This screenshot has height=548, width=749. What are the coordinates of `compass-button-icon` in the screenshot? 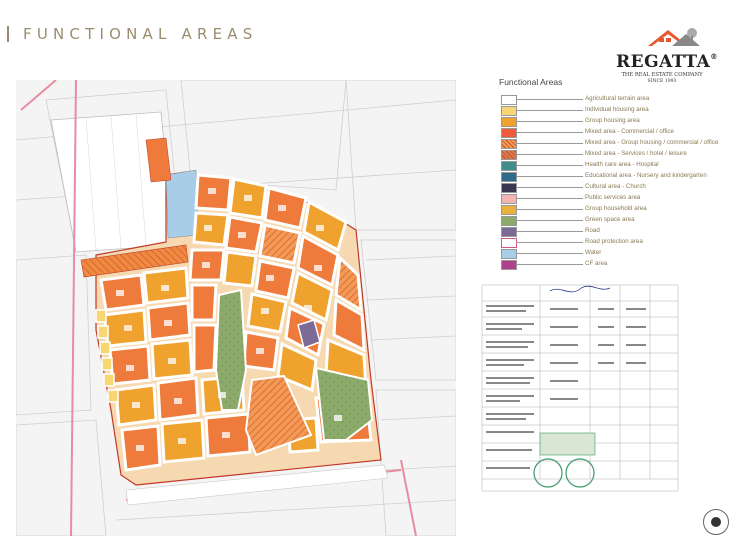 It's located at (716, 522).